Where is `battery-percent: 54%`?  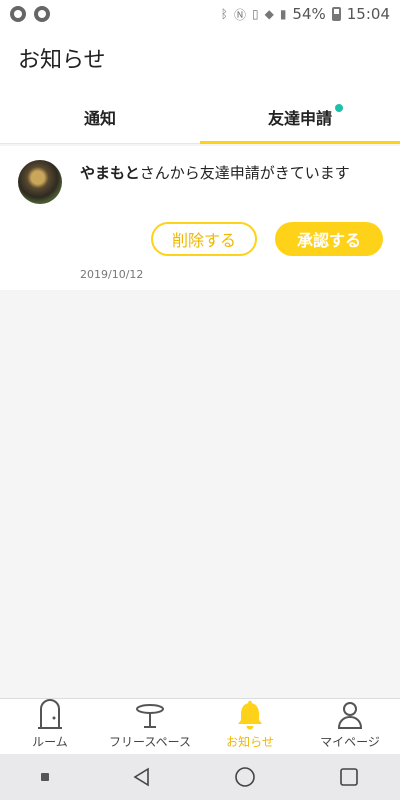 battery-percent: 54% is located at coordinates (309, 14).